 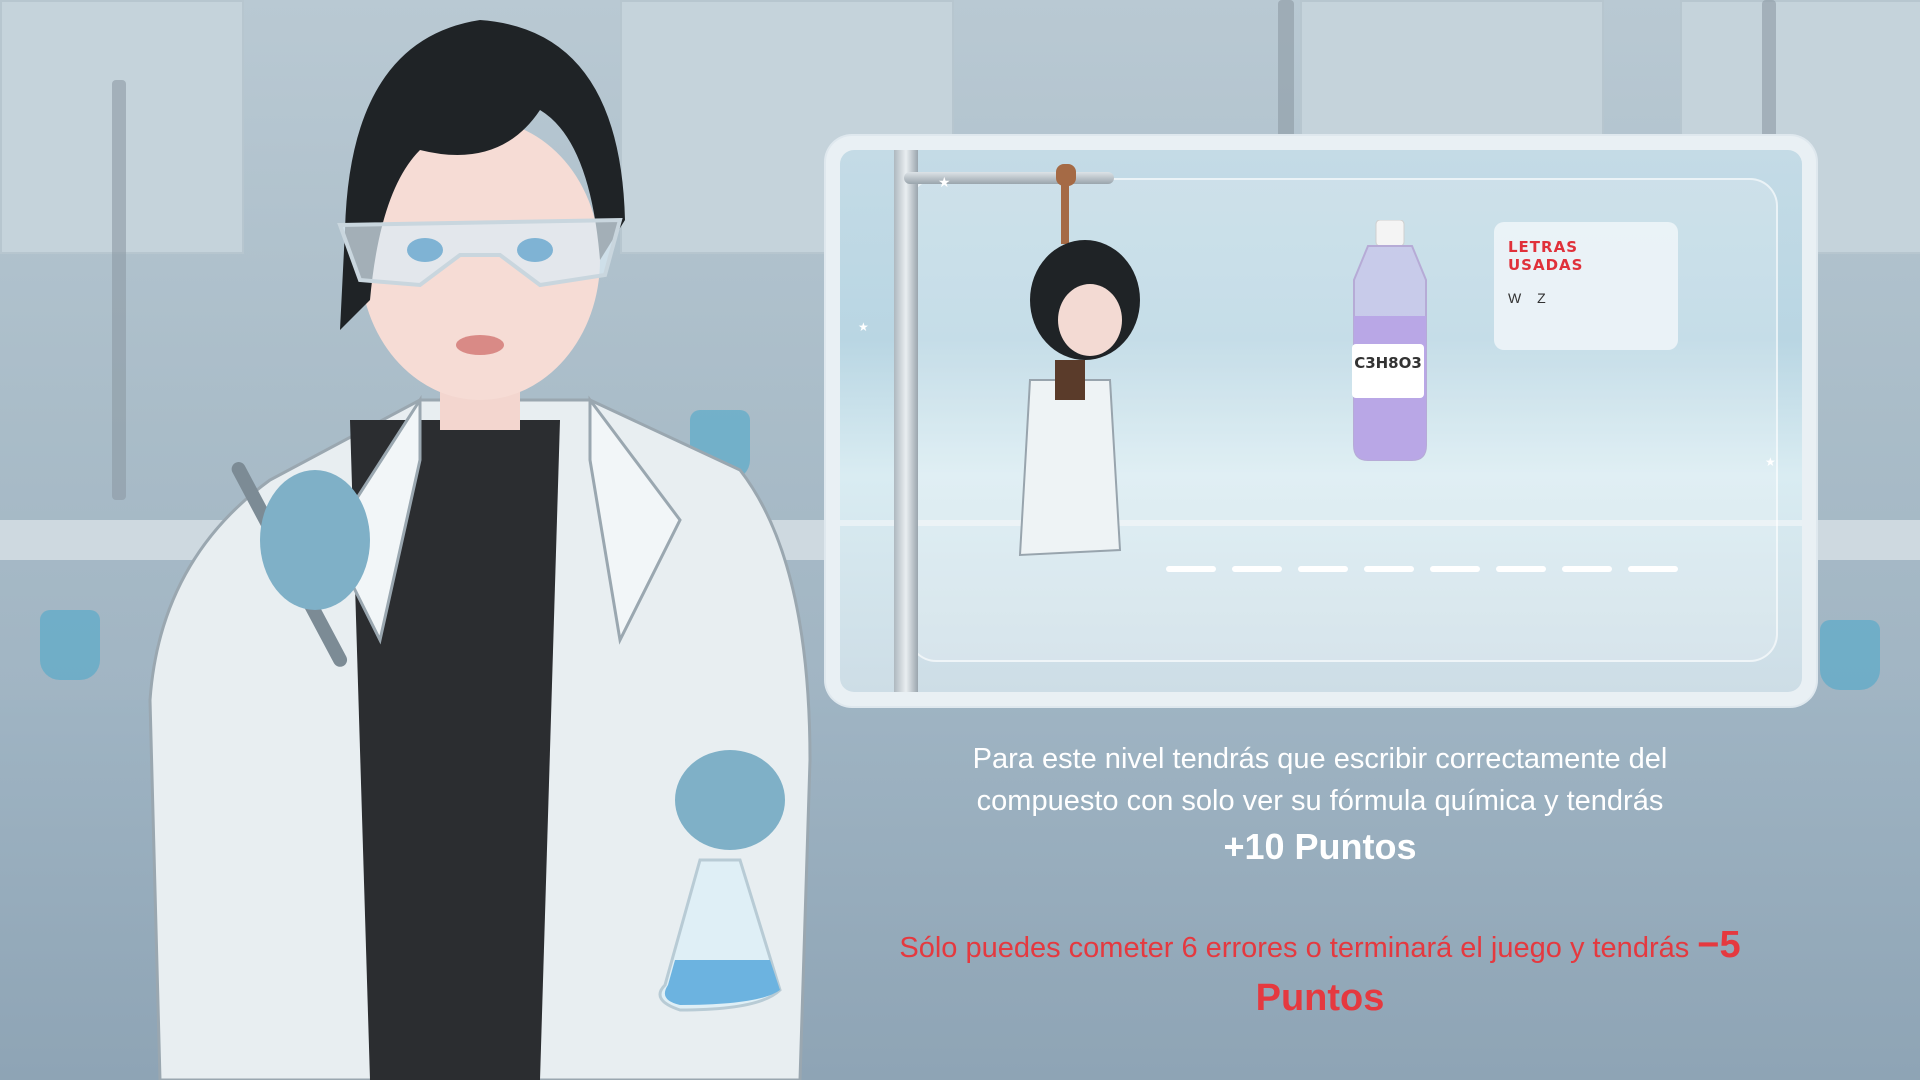 I want to click on lab-pipe, so click(x=1286, y=70).